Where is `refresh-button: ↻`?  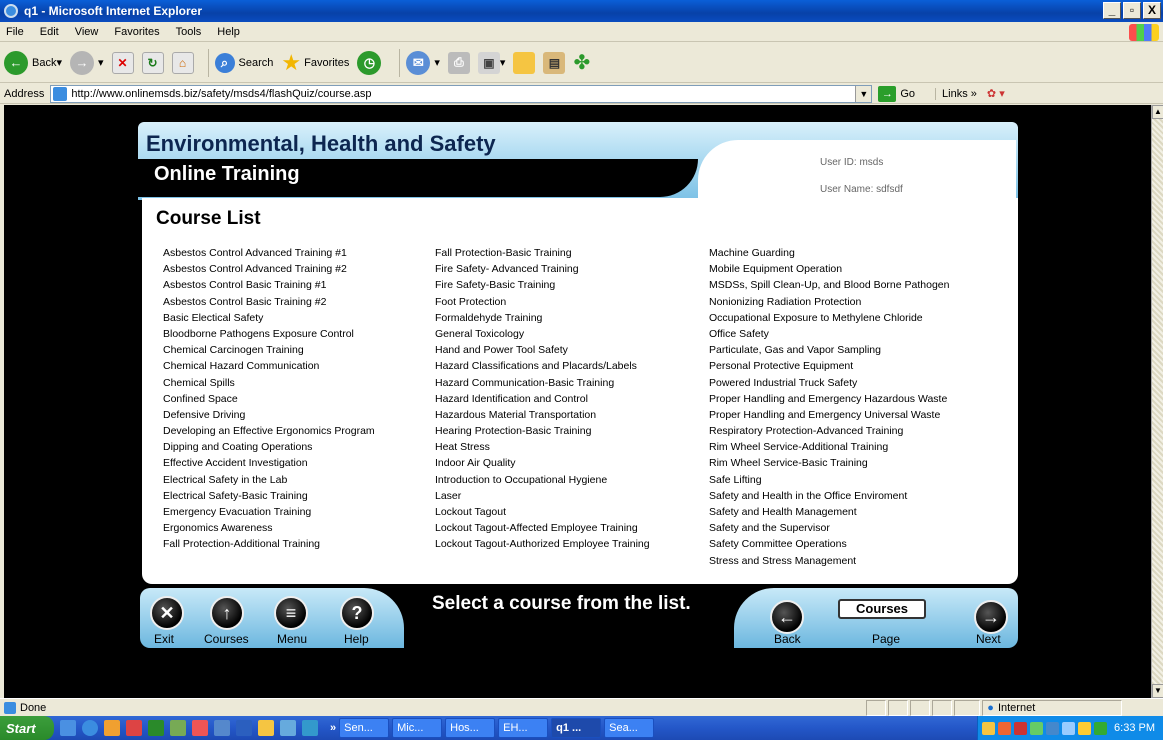 refresh-button: ↻ is located at coordinates (152, 62).